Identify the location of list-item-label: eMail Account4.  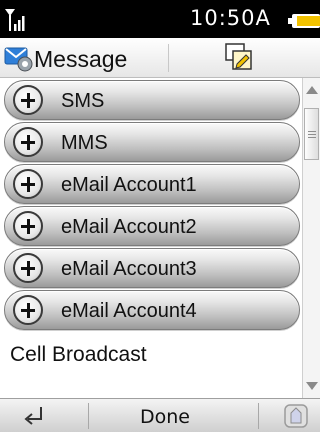
(129, 311).